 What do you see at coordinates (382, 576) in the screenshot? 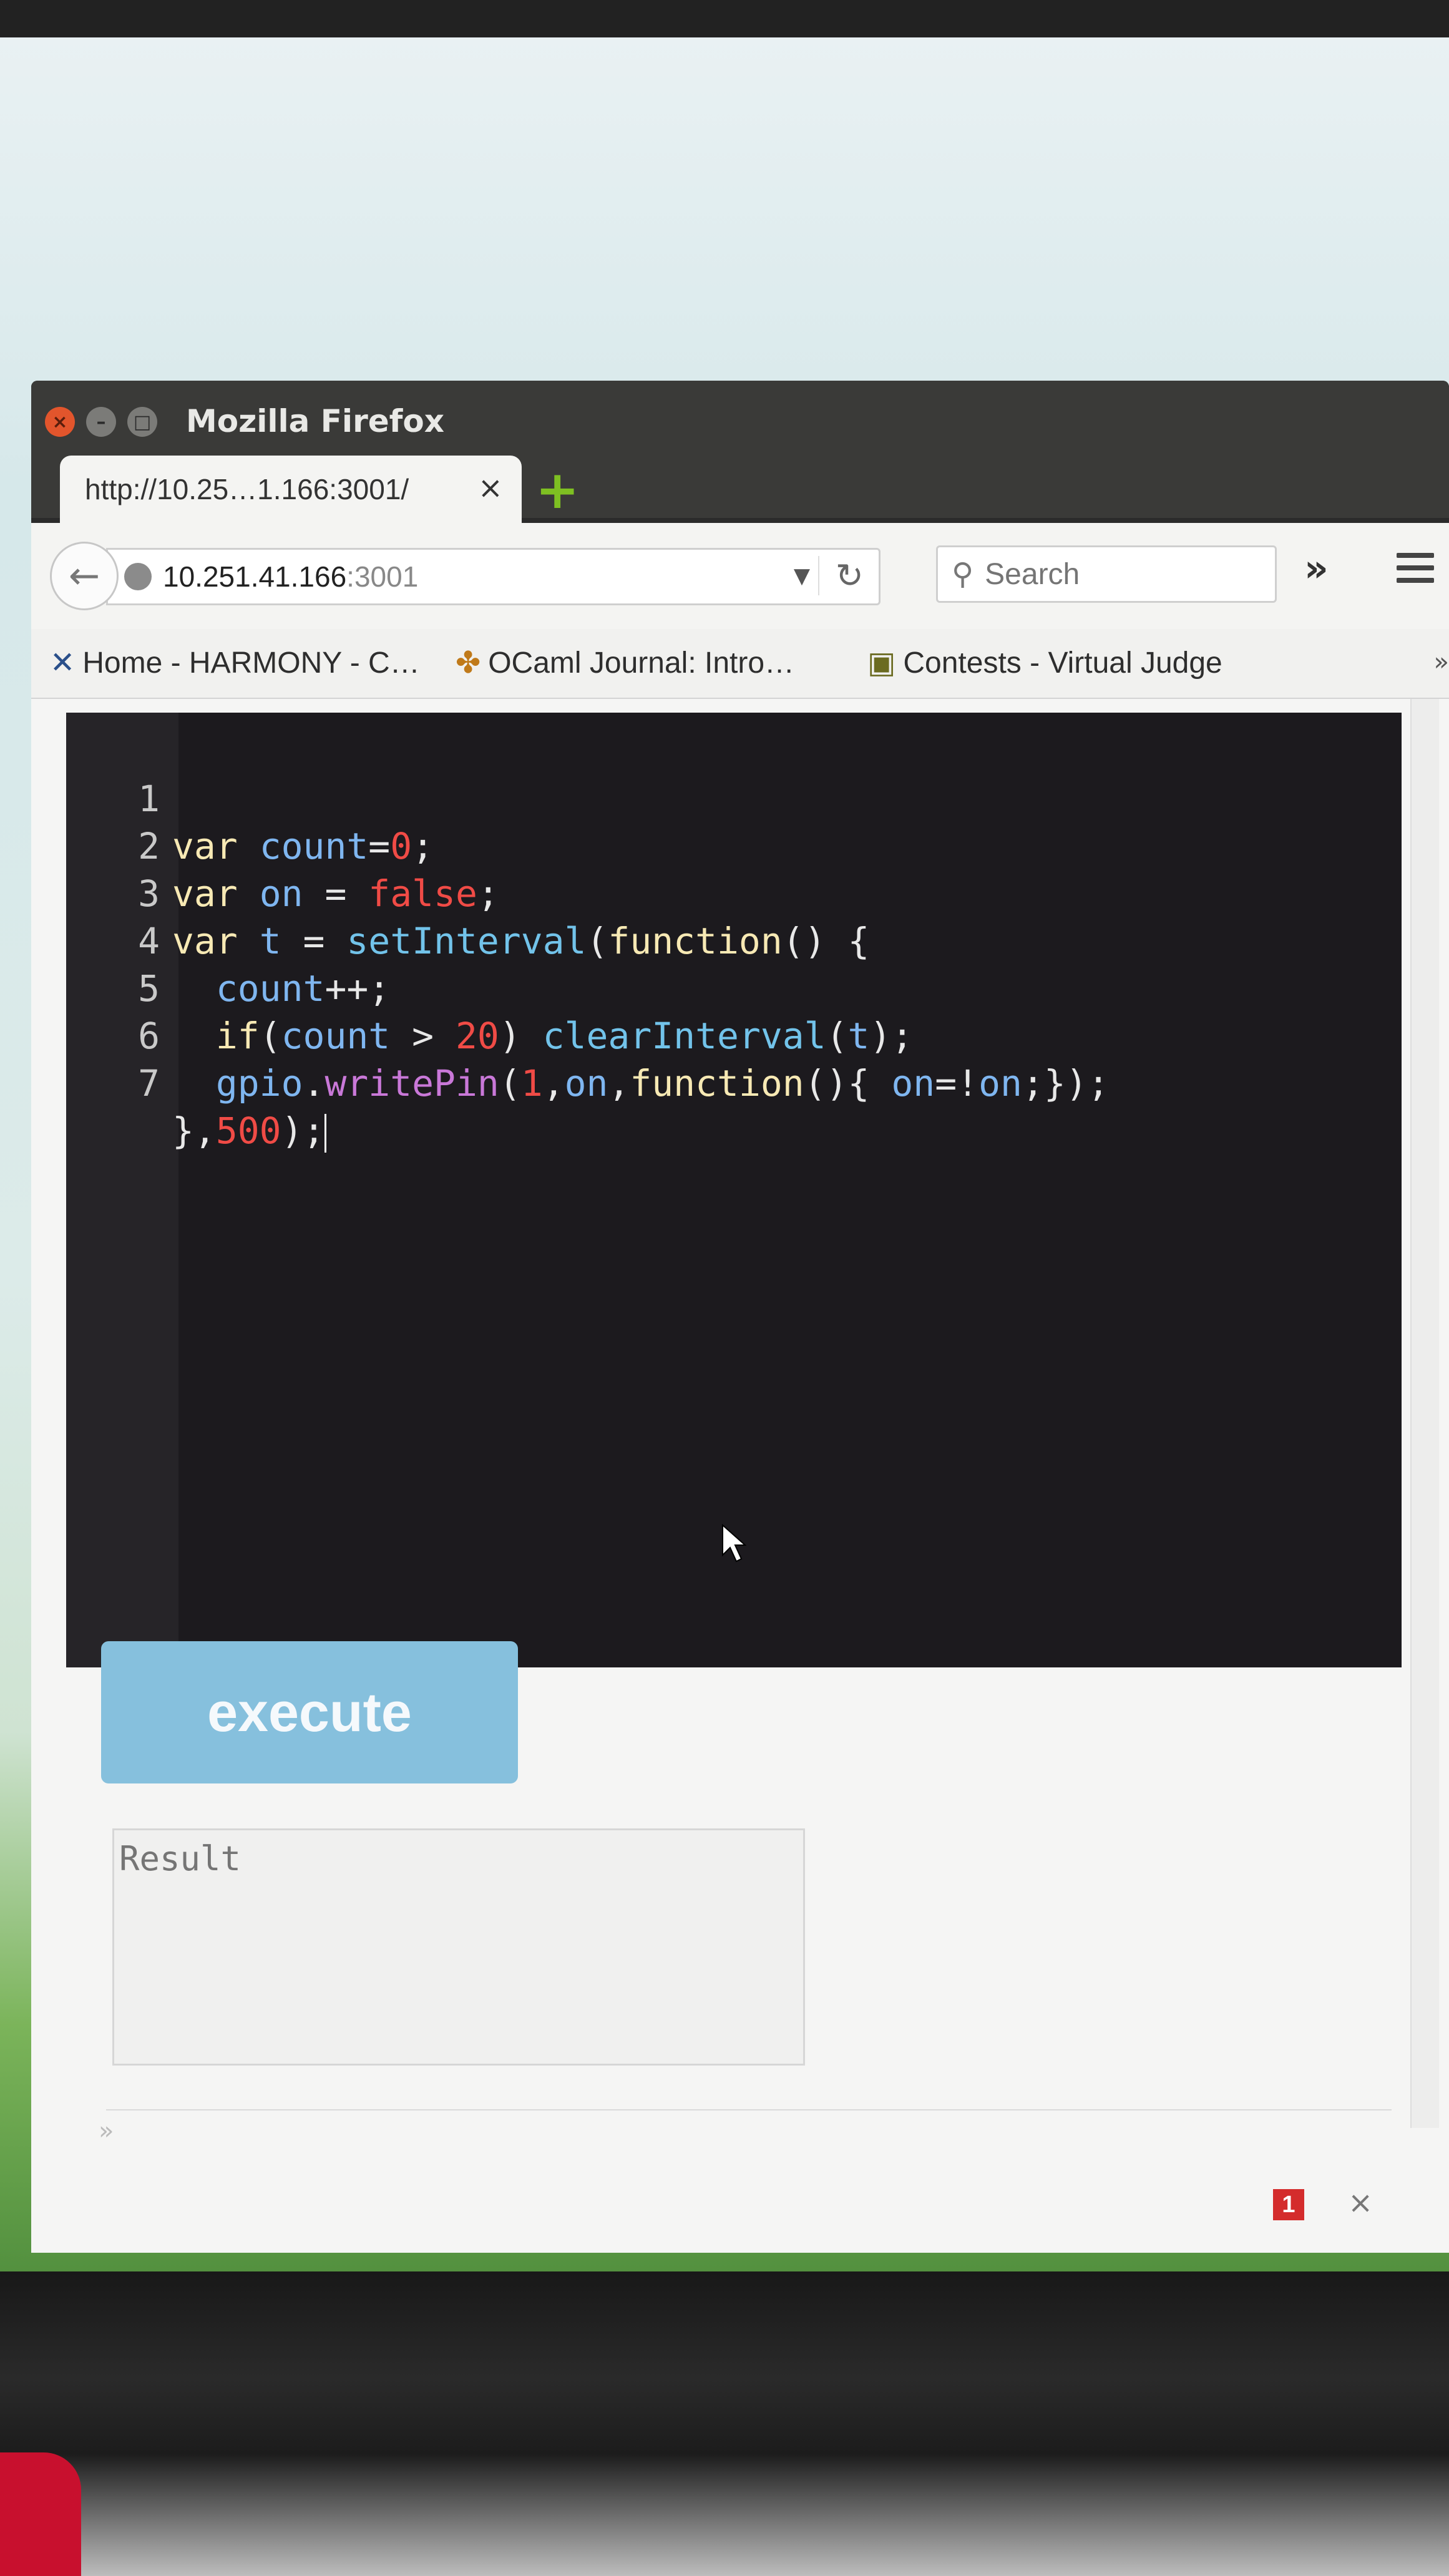
I see `url-port: :3001` at bounding box center [382, 576].